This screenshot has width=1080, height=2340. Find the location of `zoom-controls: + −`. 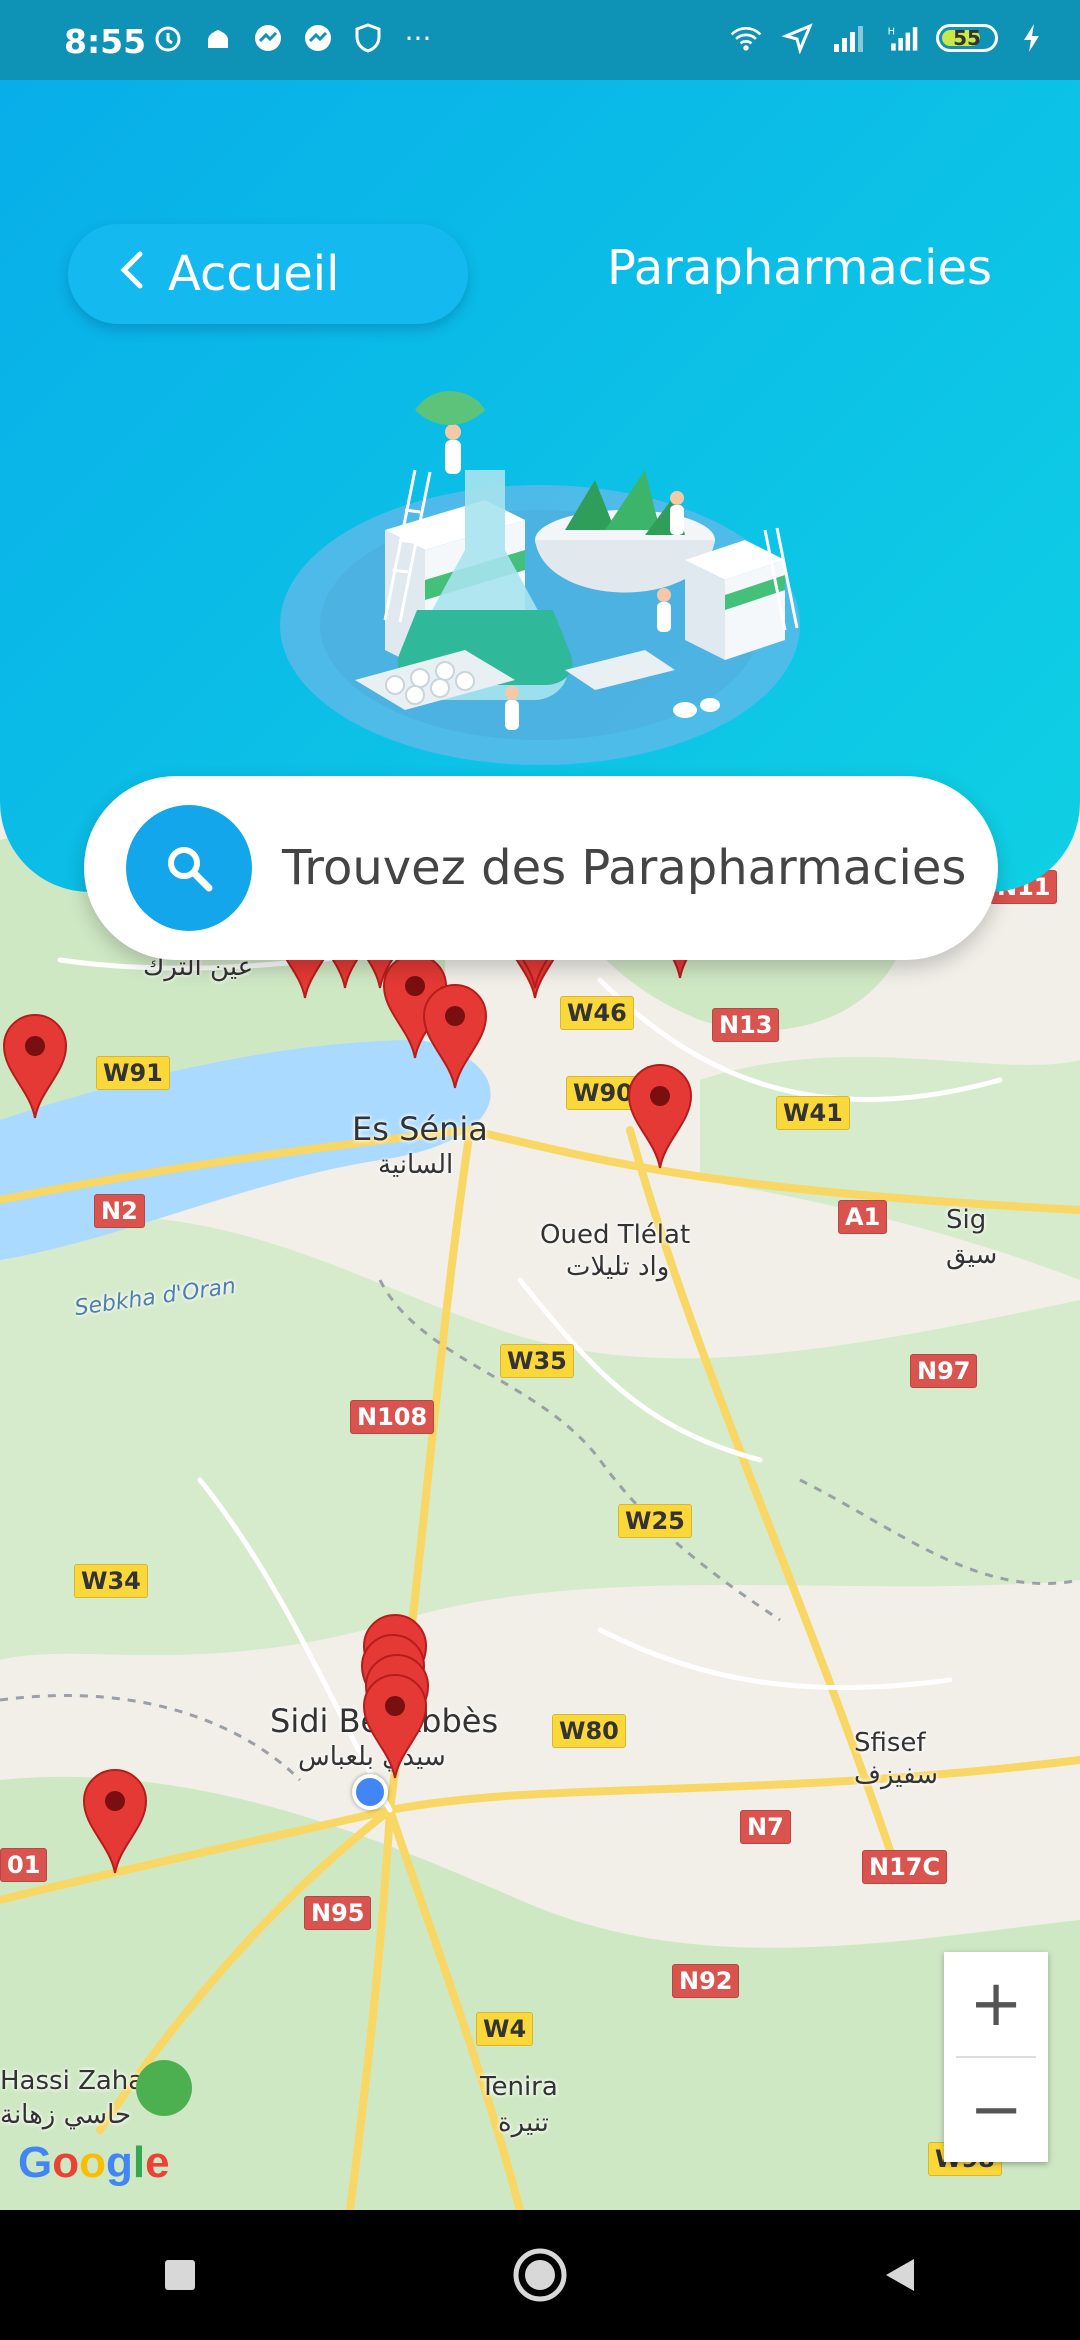

zoom-controls: + − is located at coordinates (996, 2057).